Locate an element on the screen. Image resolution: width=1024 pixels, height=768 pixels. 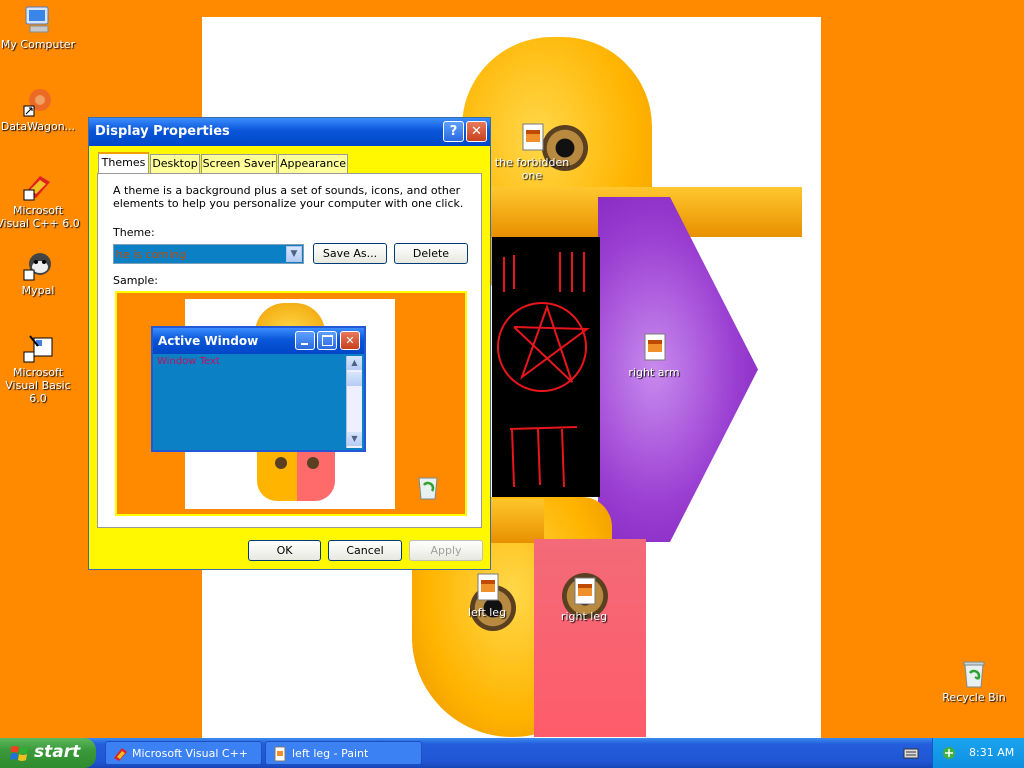
sample-active-window: Active Window ✕ Window Text ▲ ▼ is located at coordinates (258, 389).